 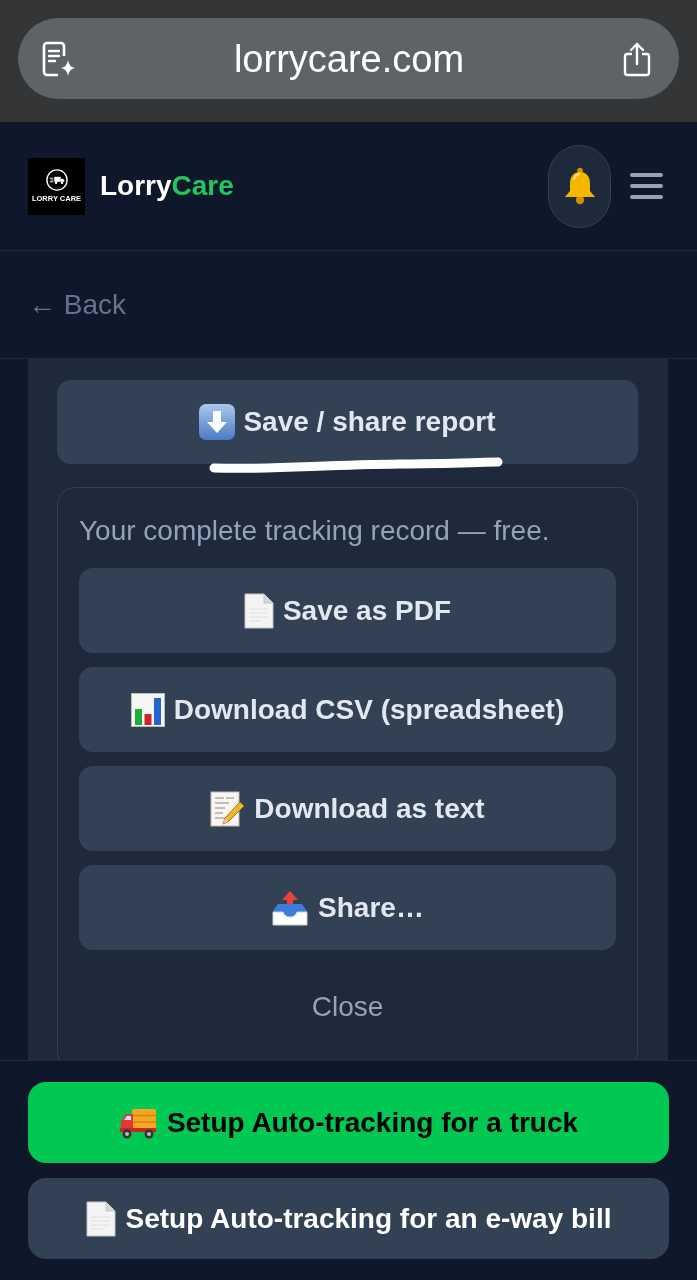 What do you see at coordinates (58, 58) in the screenshot?
I see `reader-icon` at bounding box center [58, 58].